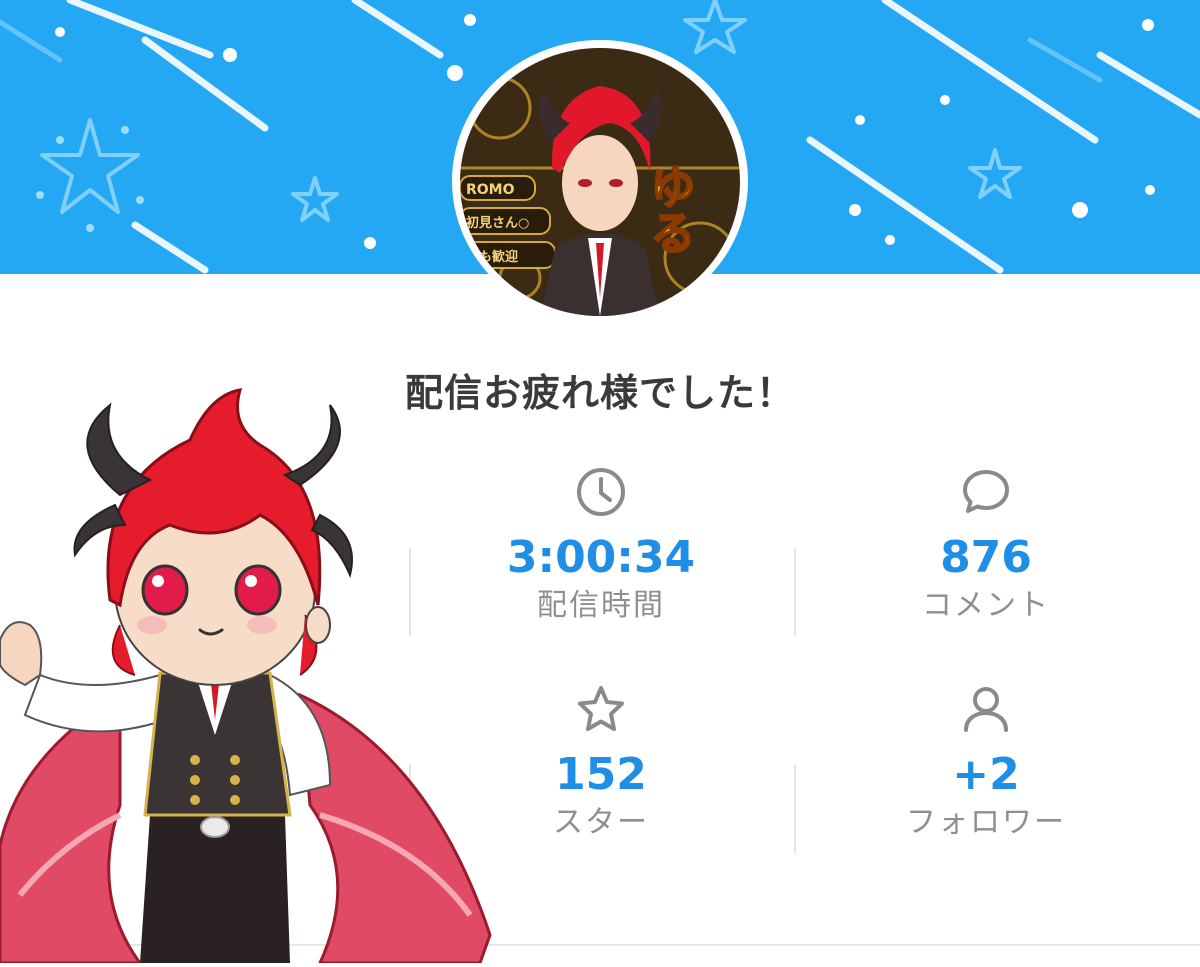  I want to click on svg-text: 初見さん○, so click(497, 223).